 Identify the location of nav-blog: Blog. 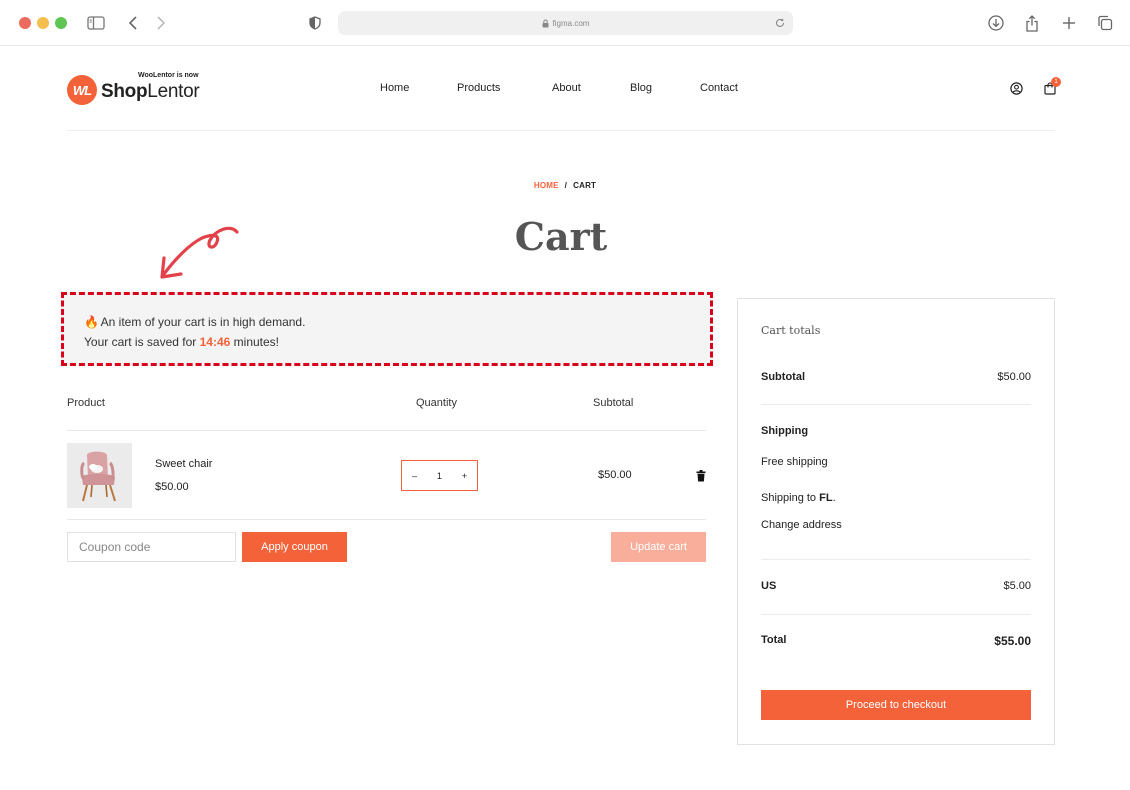
(641, 88).